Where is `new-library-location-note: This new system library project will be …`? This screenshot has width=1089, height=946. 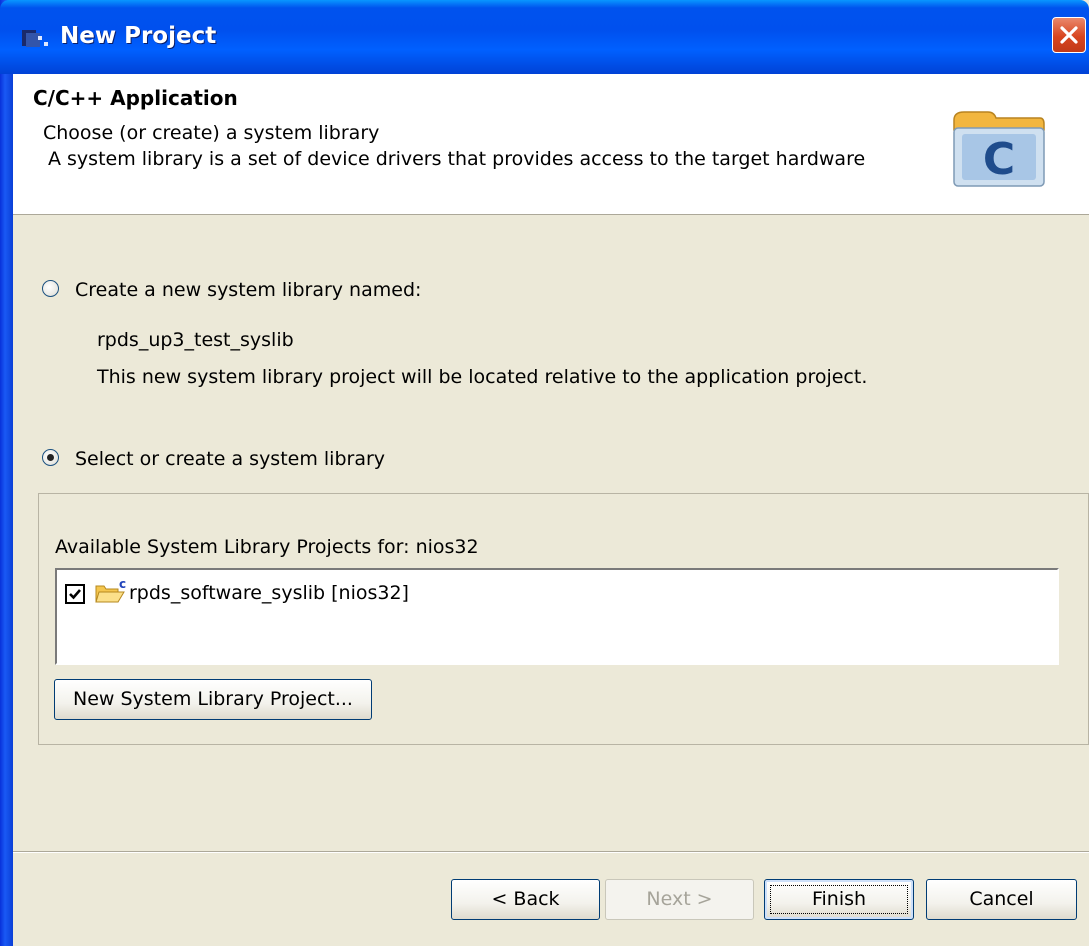
new-library-location-note: This new system library project will be … is located at coordinates (482, 377).